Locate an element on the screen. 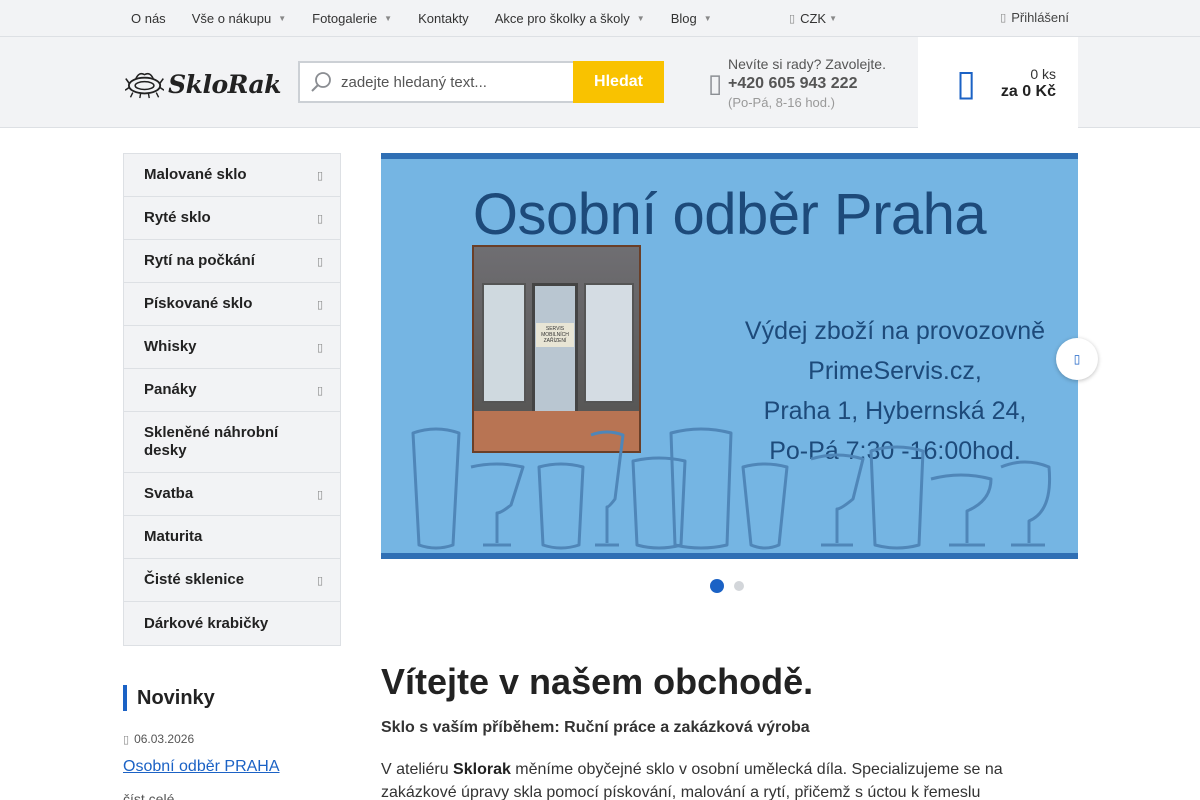 This screenshot has width=1200, height=800. category-label: Svatba is located at coordinates (169, 493).